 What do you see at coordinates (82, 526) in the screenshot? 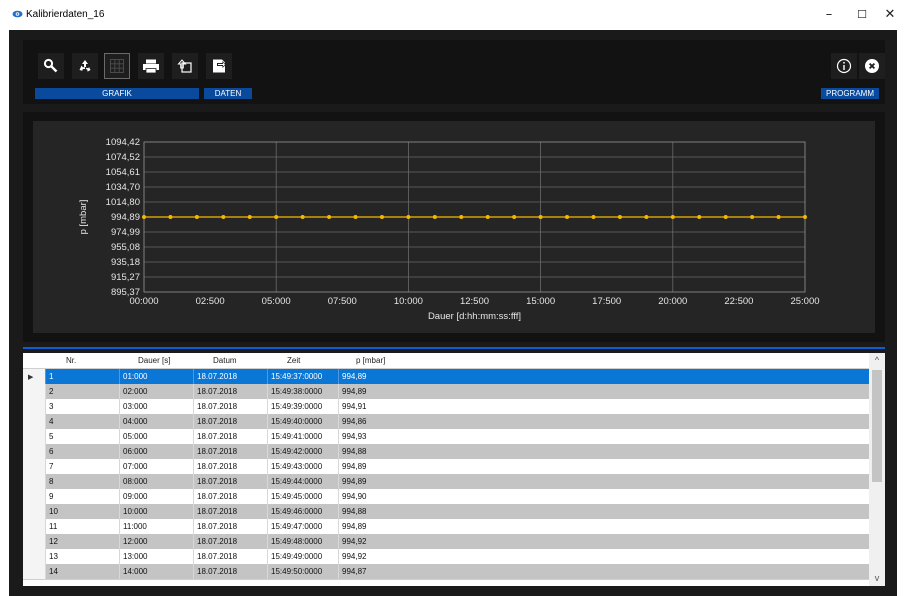
I see `table-cell: 11` at bounding box center [82, 526].